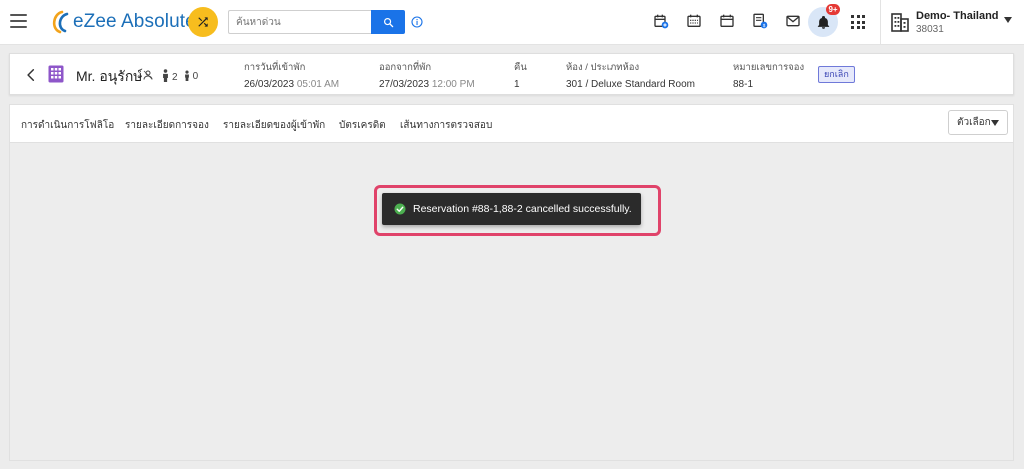  What do you see at coordinates (67, 125) in the screenshot?
I see `tab-folio-operations: การดำเนินการโฟลิโอ` at bounding box center [67, 125].